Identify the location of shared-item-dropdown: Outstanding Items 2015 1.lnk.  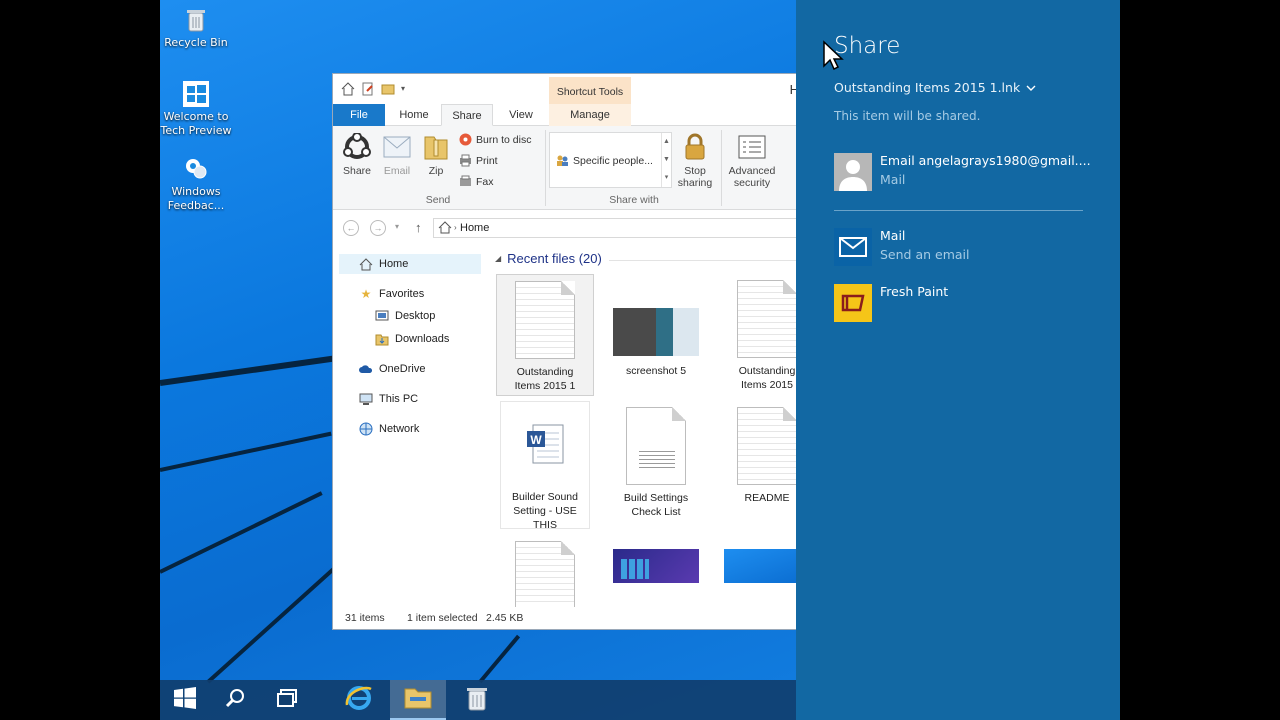
(935, 87).